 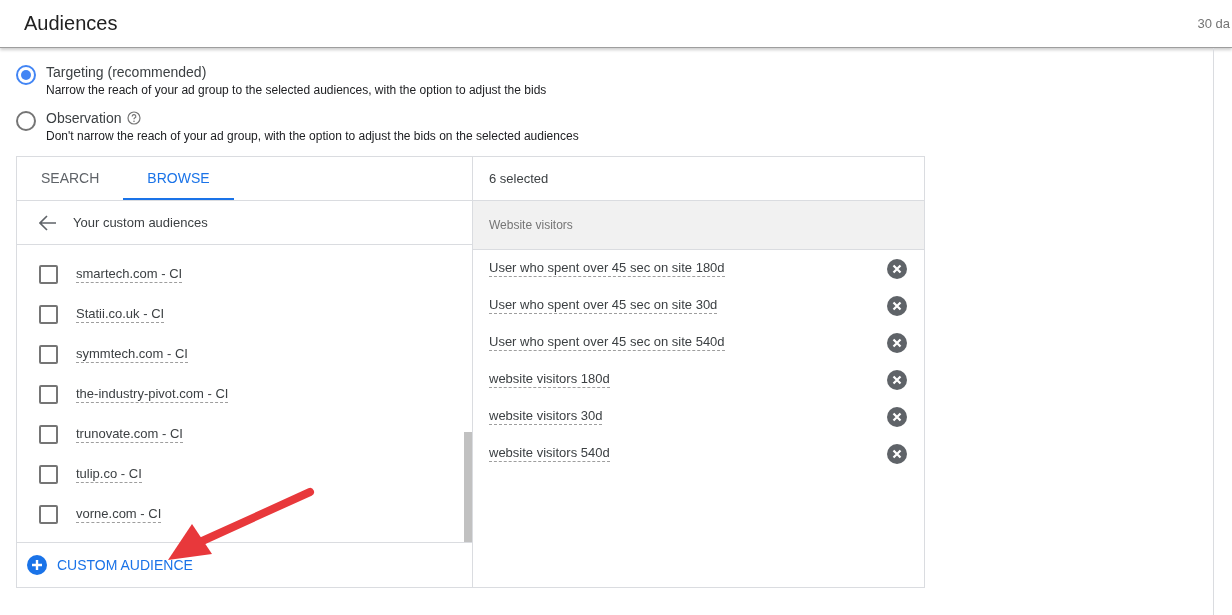 What do you see at coordinates (120, 314) in the screenshot?
I see `audience-label: Statii.co.uk - CI` at bounding box center [120, 314].